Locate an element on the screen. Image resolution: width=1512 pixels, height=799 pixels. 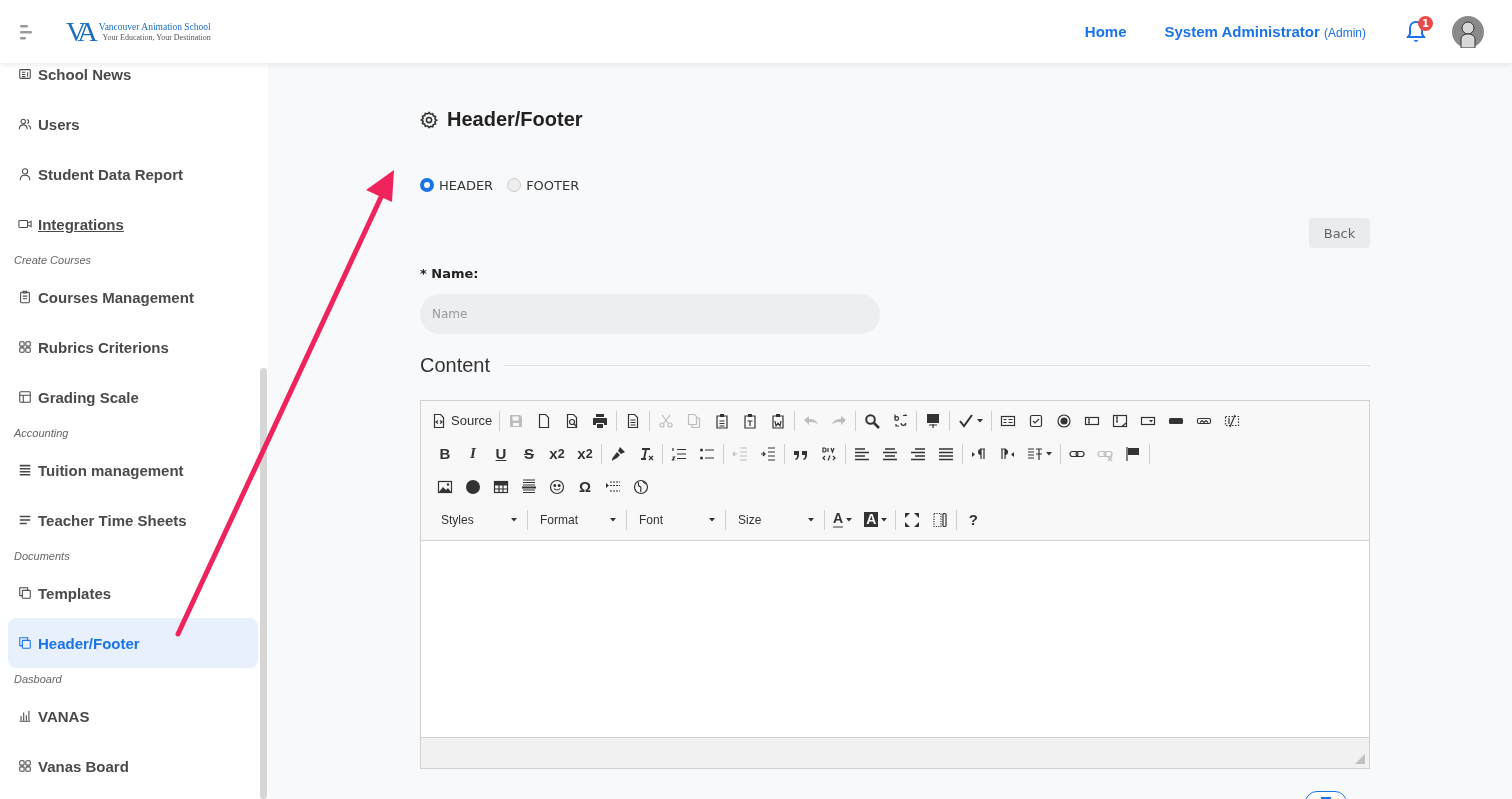
sidebar-item: Header/Footer is located at coordinates (133, 643).